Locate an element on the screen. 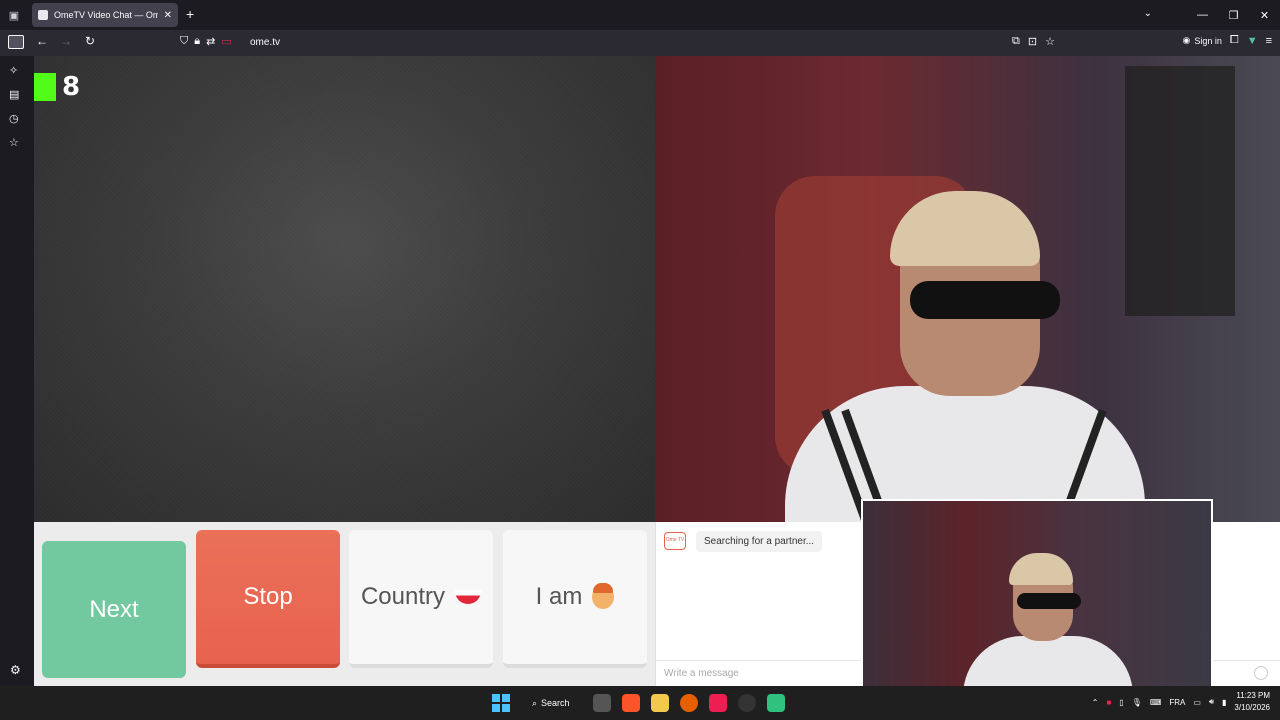  ometv-logo-icon: Ome TV is located at coordinates (675, 541).